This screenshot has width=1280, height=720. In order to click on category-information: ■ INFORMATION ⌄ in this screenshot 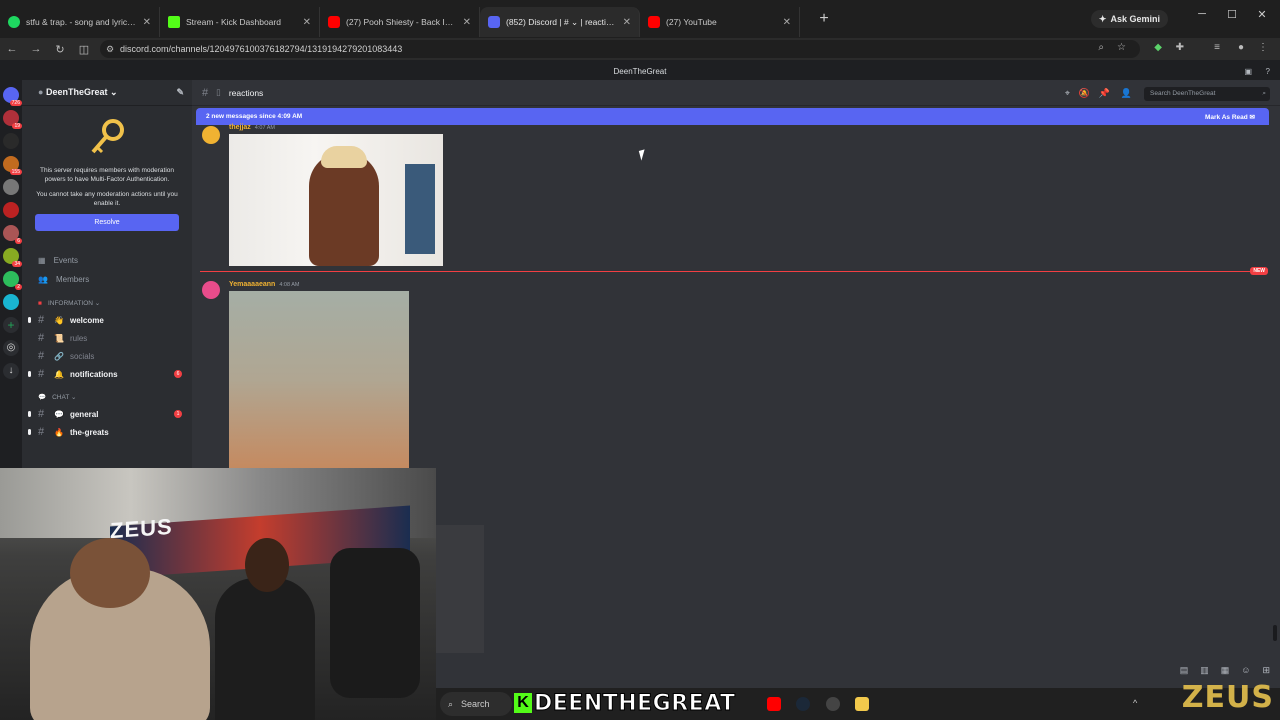, I will do `click(107, 303)`.